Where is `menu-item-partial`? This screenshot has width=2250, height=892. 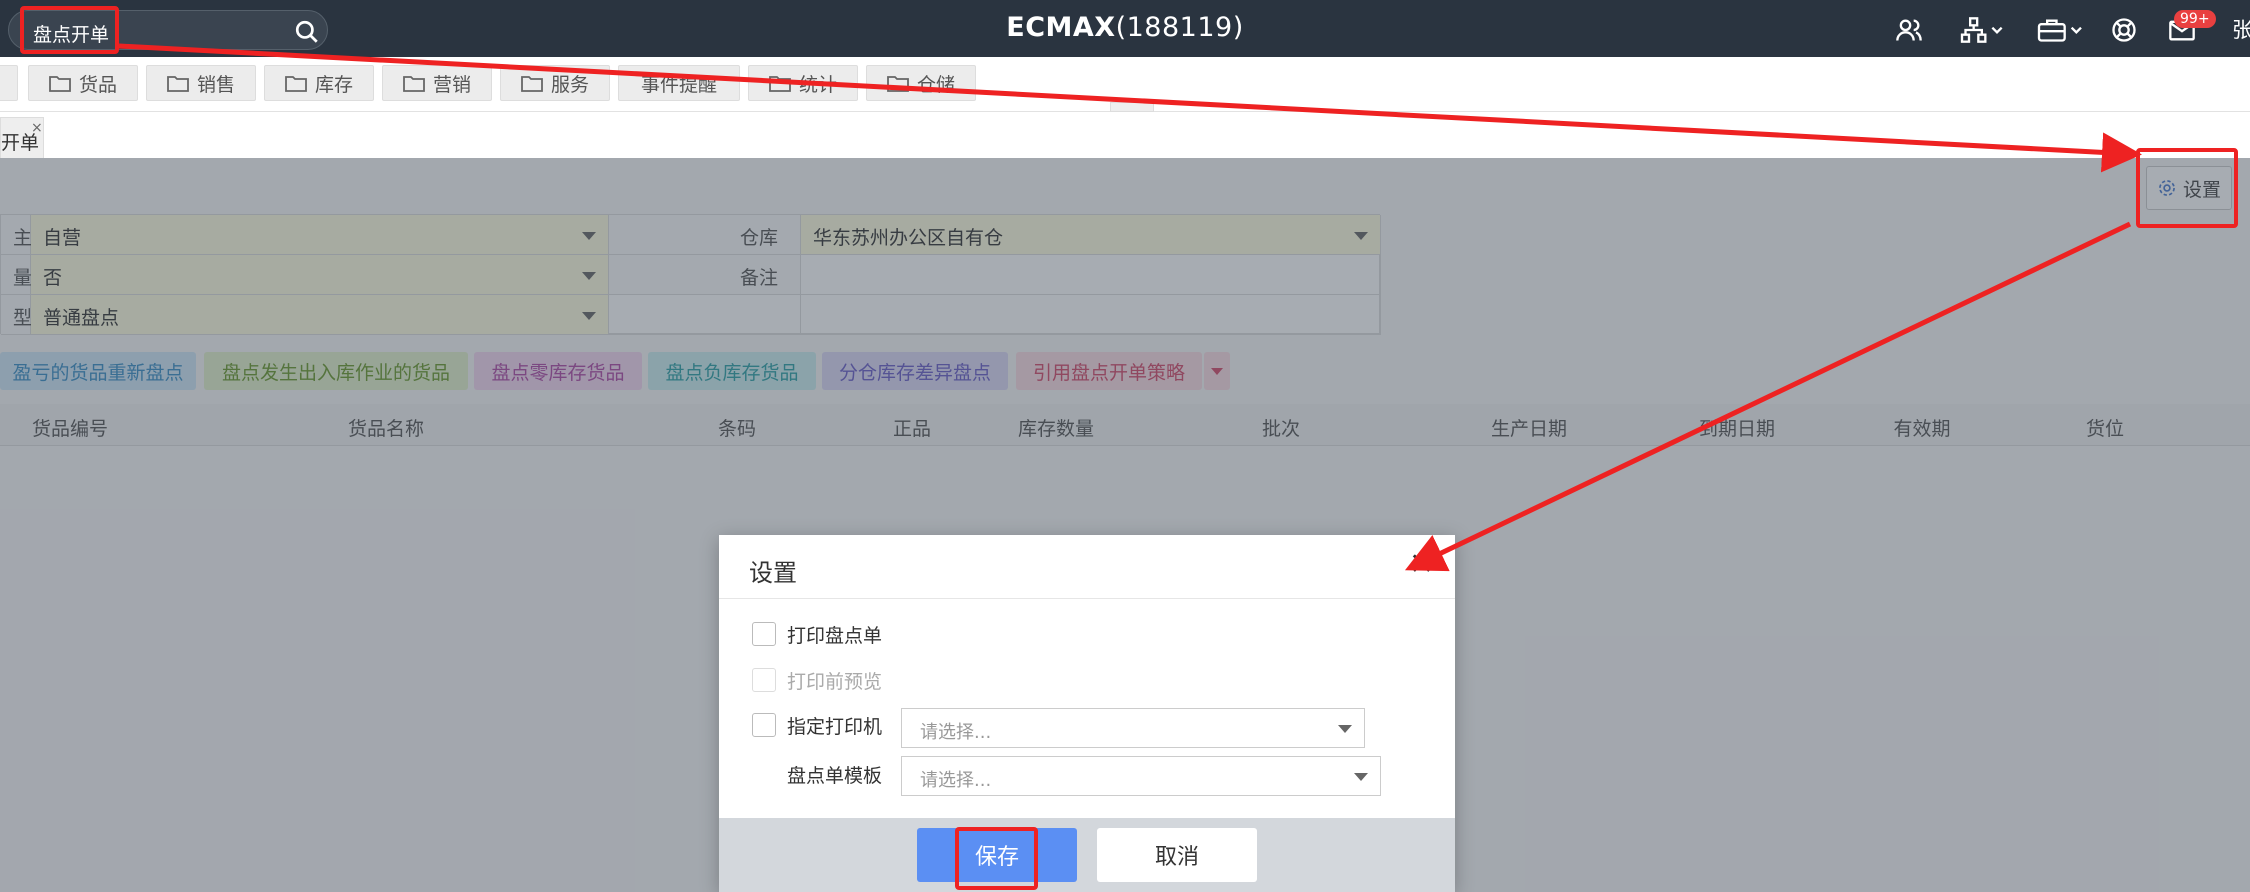 menu-item-partial is located at coordinates (9, 83).